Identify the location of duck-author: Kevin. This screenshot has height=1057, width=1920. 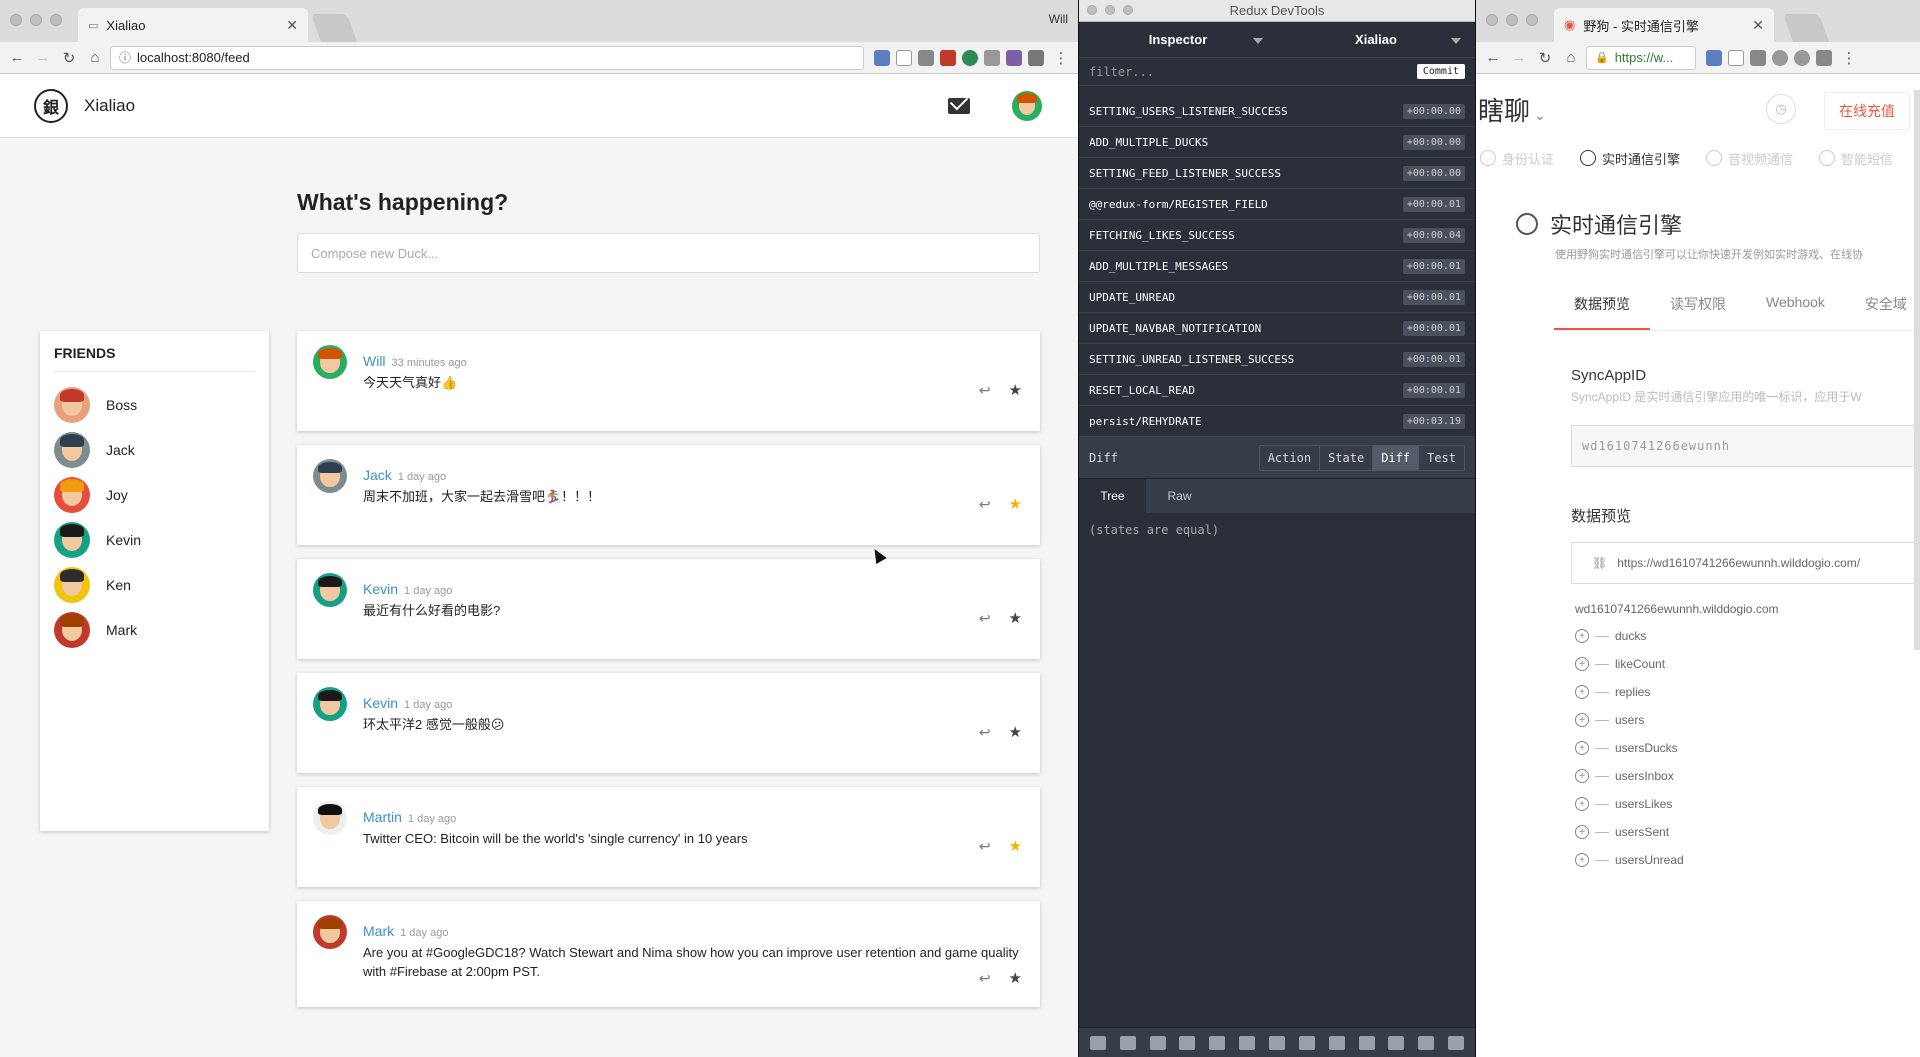
(380, 589).